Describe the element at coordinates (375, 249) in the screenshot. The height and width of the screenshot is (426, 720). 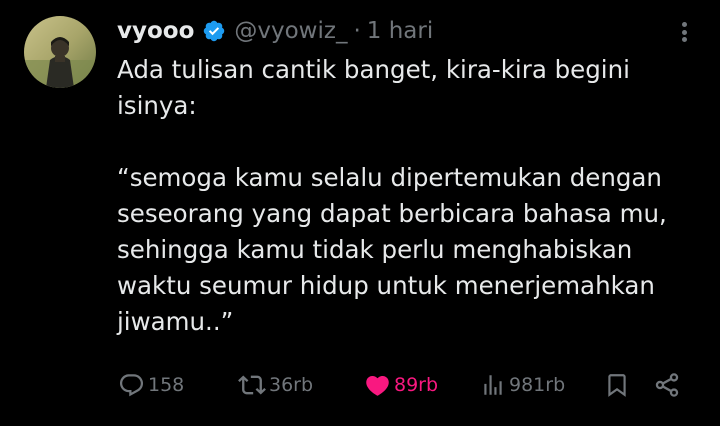
I see `tweet-line: sehingga kamu tidak perlu menghabiskan` at that location.